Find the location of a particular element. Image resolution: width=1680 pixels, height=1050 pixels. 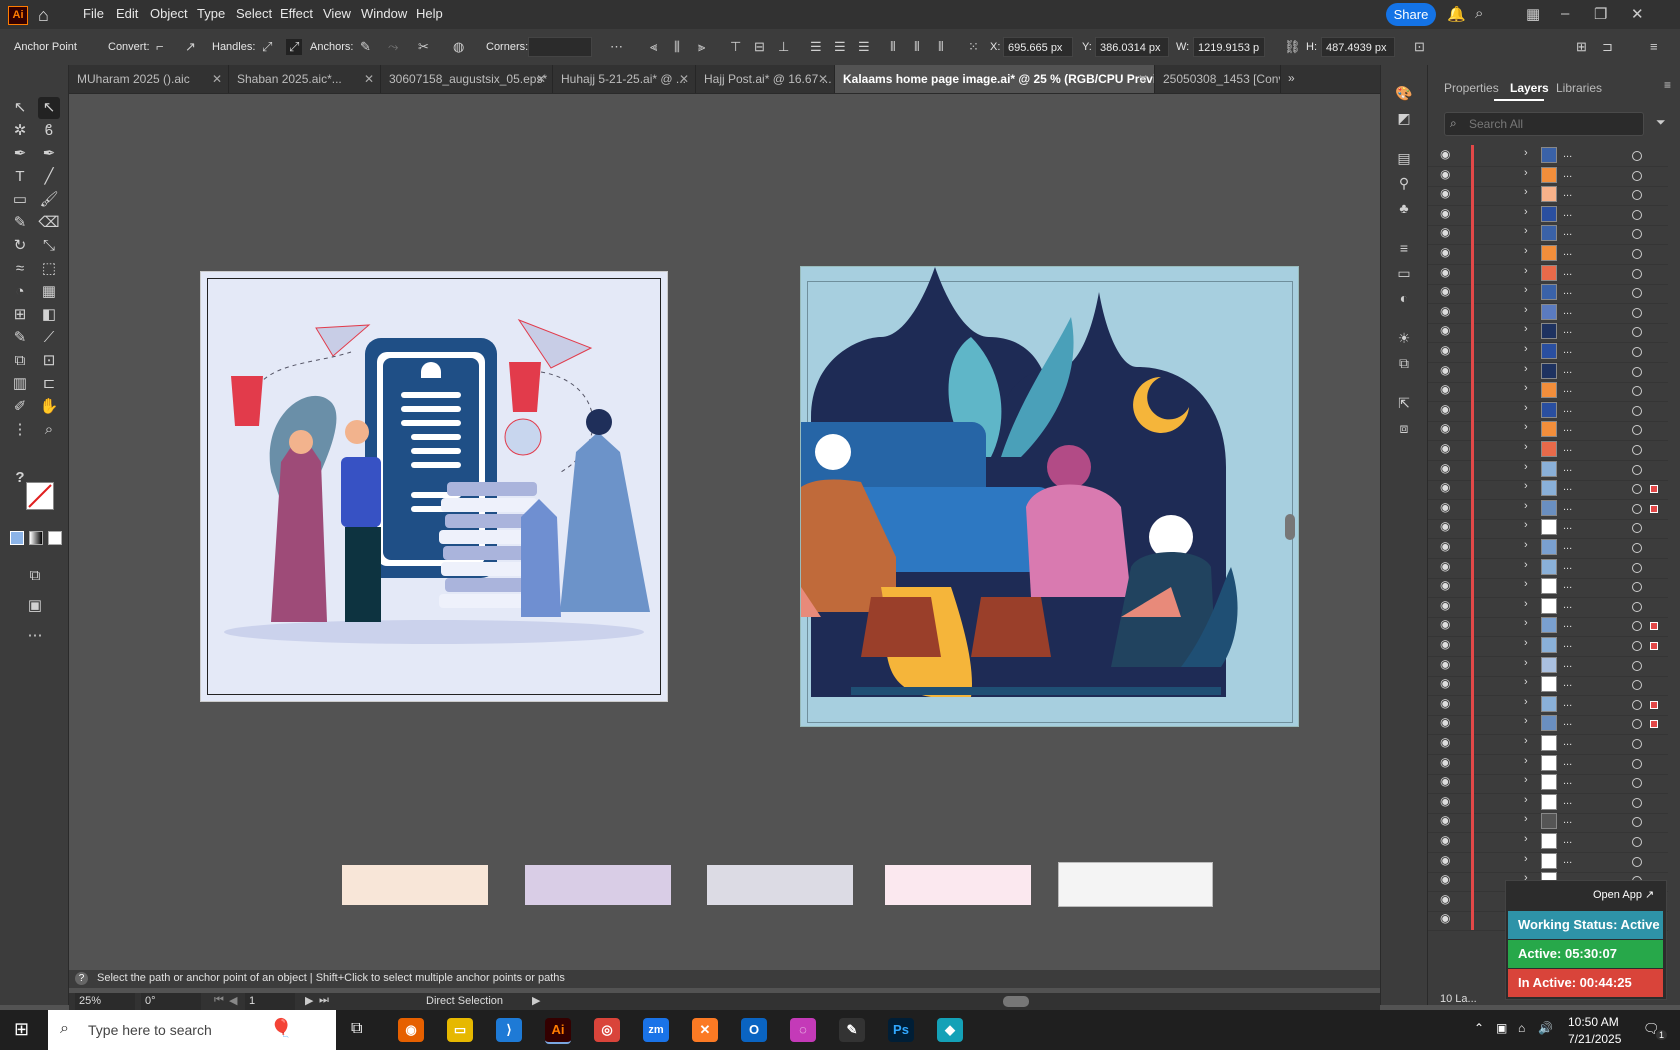

gradient-panel-icon: ▭ is located at coordinates (1404, 275).